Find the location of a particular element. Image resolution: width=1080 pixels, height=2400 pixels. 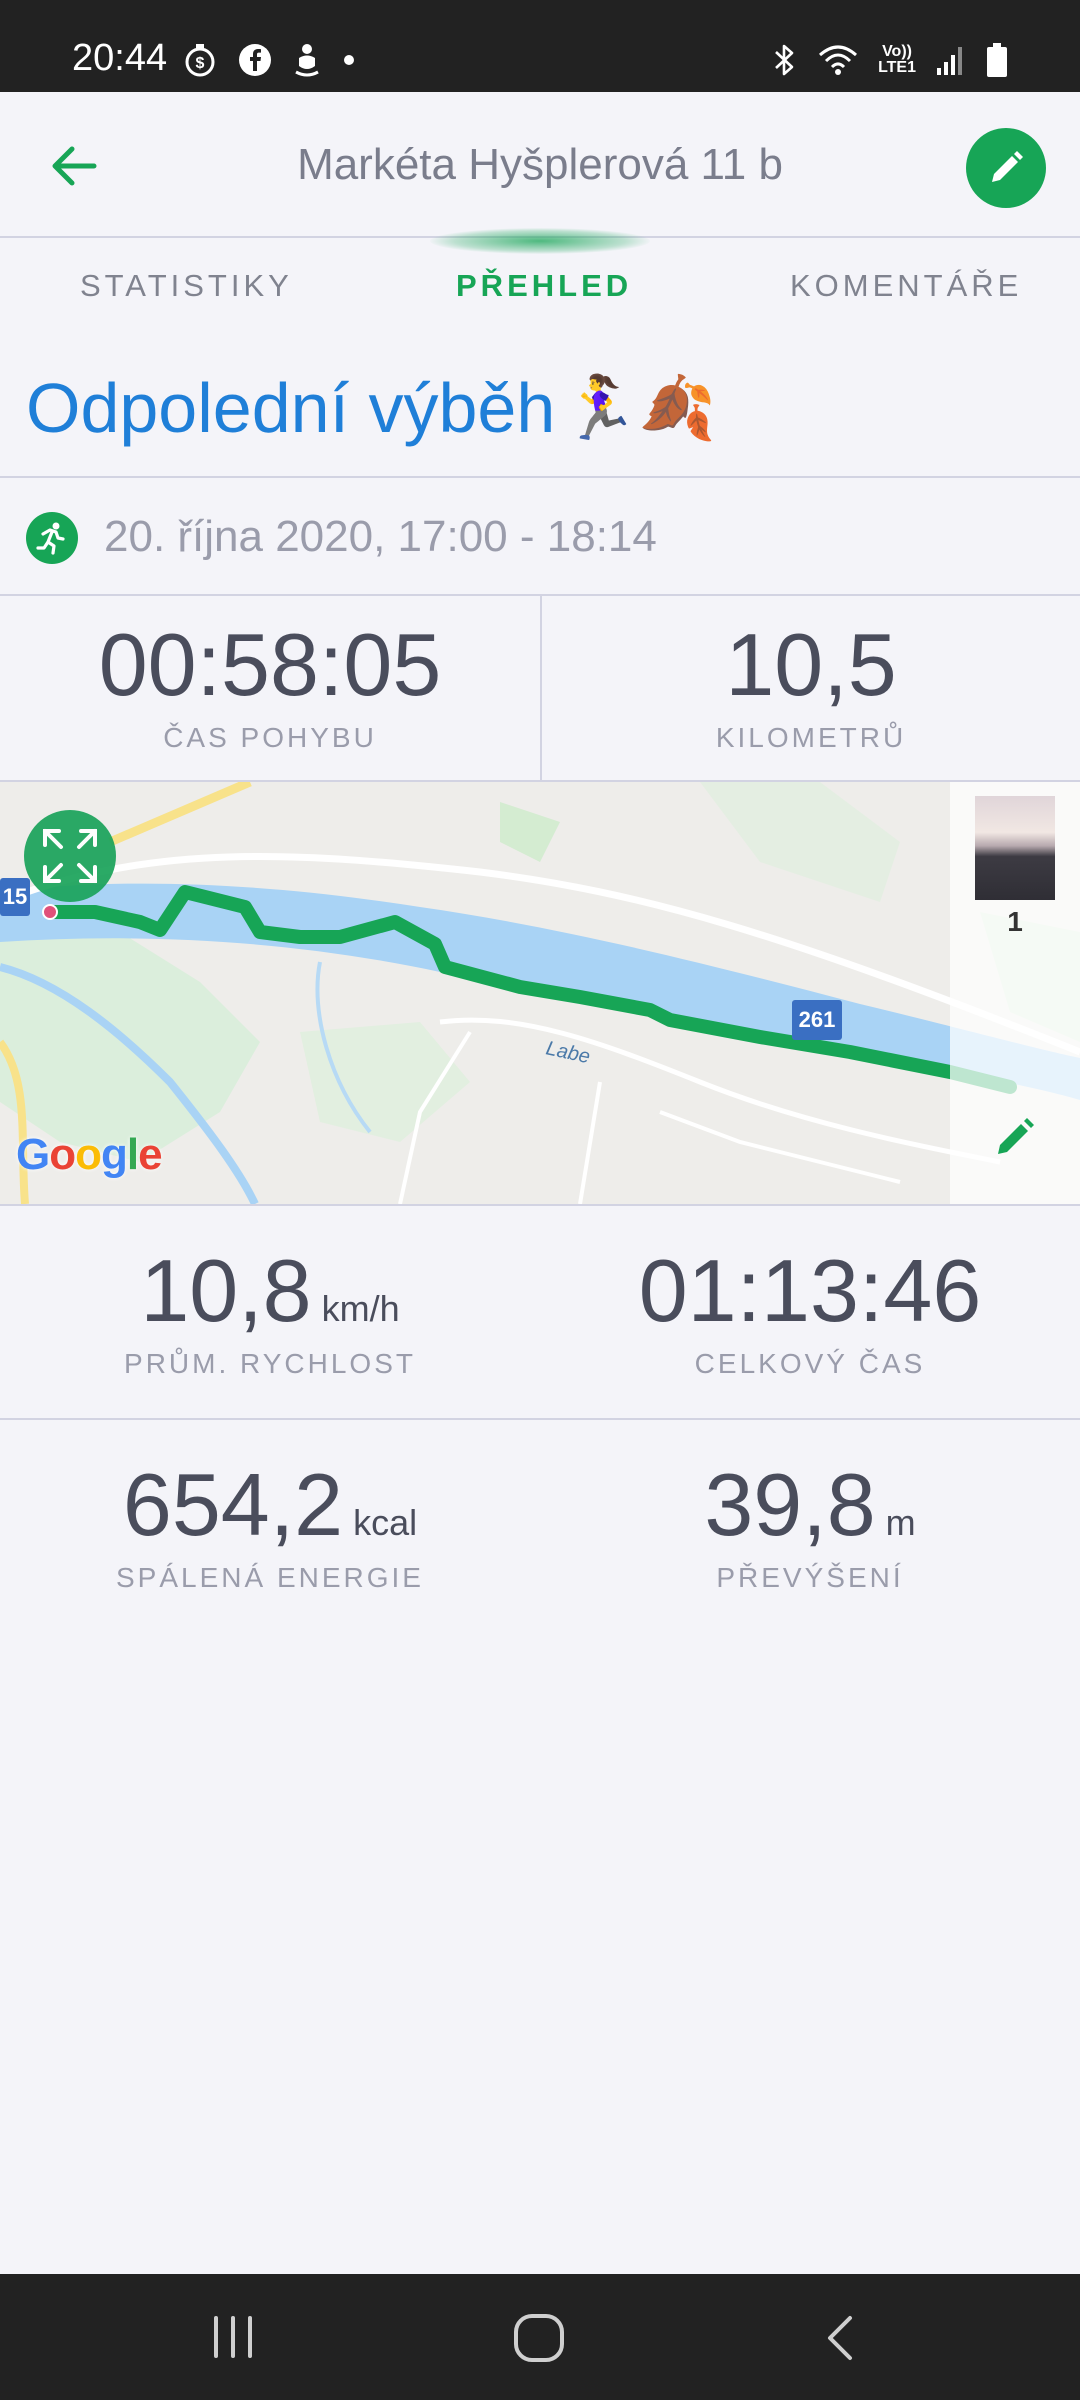

home-button is located at coordinates (539, 2338).